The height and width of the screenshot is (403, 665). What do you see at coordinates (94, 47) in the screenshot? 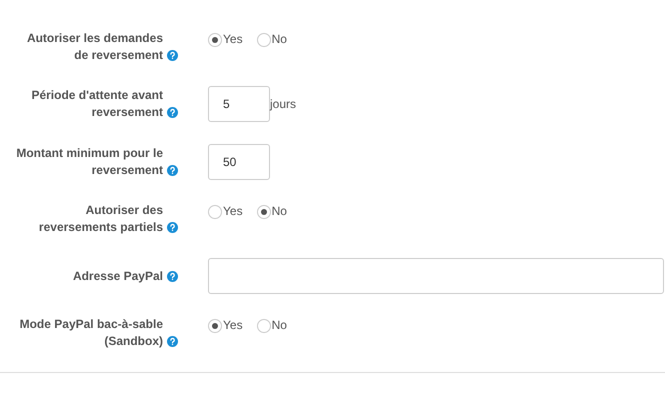
I see `field-label: Autoriser les demandes de reversement` at bounding box center [94, 47].